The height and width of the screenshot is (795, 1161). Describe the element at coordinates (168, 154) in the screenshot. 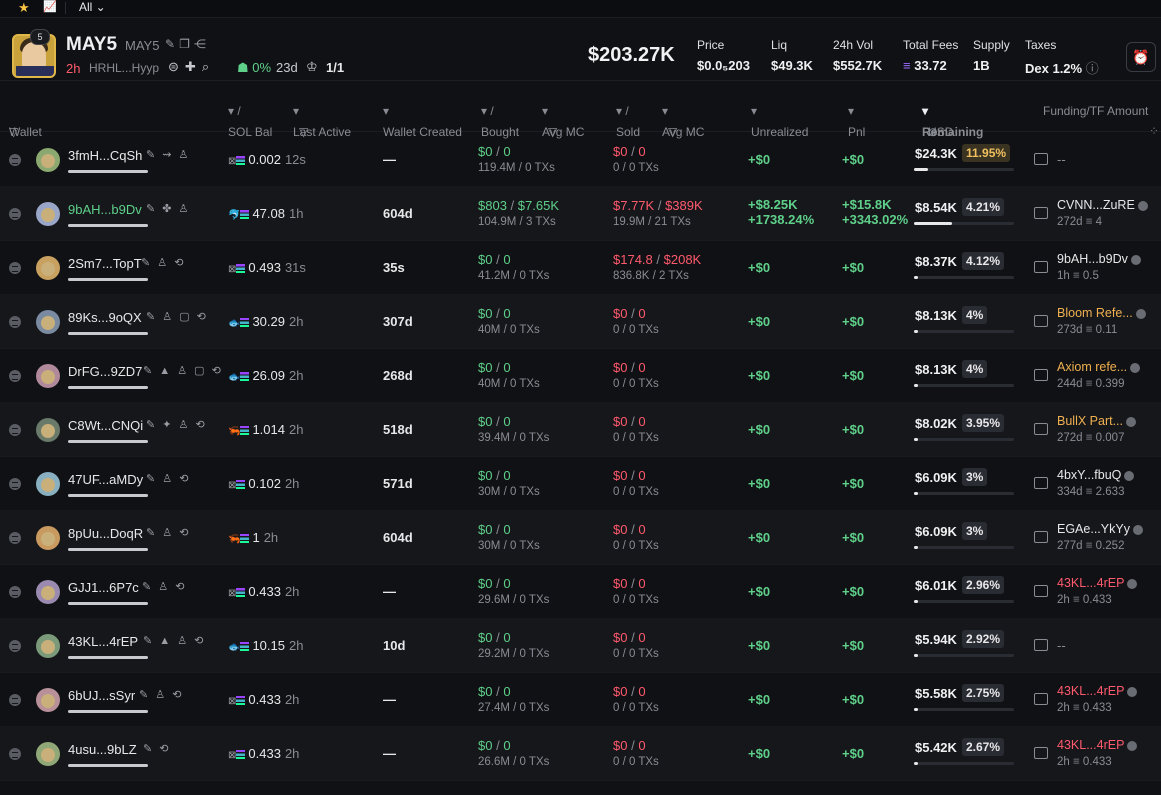

I see `wallet-tag-icons: ✎ ⇝ ♙` at that location.